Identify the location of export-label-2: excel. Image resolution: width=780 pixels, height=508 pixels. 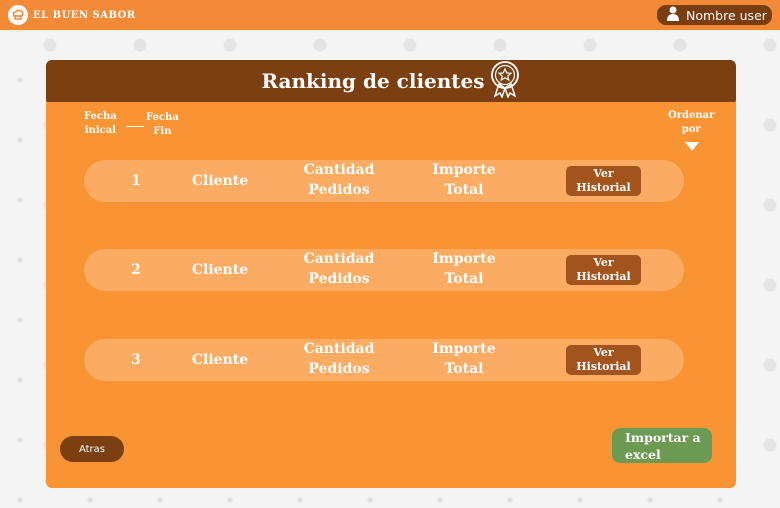
(643, 454).